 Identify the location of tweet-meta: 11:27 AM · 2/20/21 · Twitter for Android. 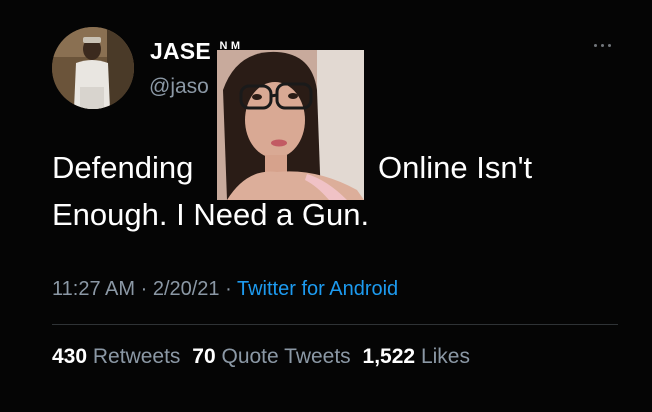
(225, 289).